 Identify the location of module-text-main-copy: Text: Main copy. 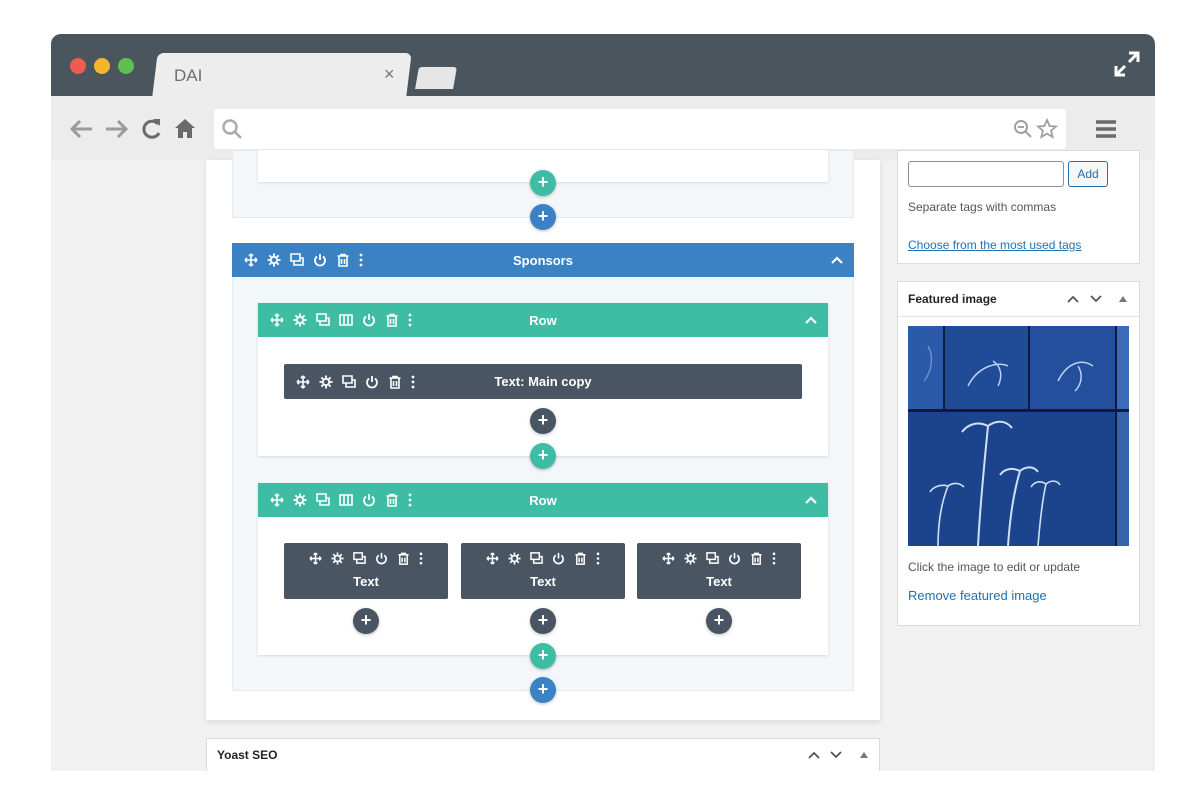
(543, 381).